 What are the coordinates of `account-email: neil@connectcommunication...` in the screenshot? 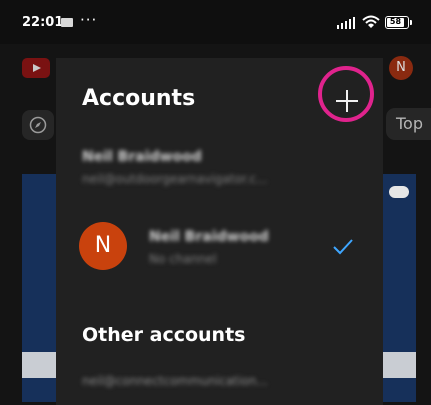 It's located at (175, 381).